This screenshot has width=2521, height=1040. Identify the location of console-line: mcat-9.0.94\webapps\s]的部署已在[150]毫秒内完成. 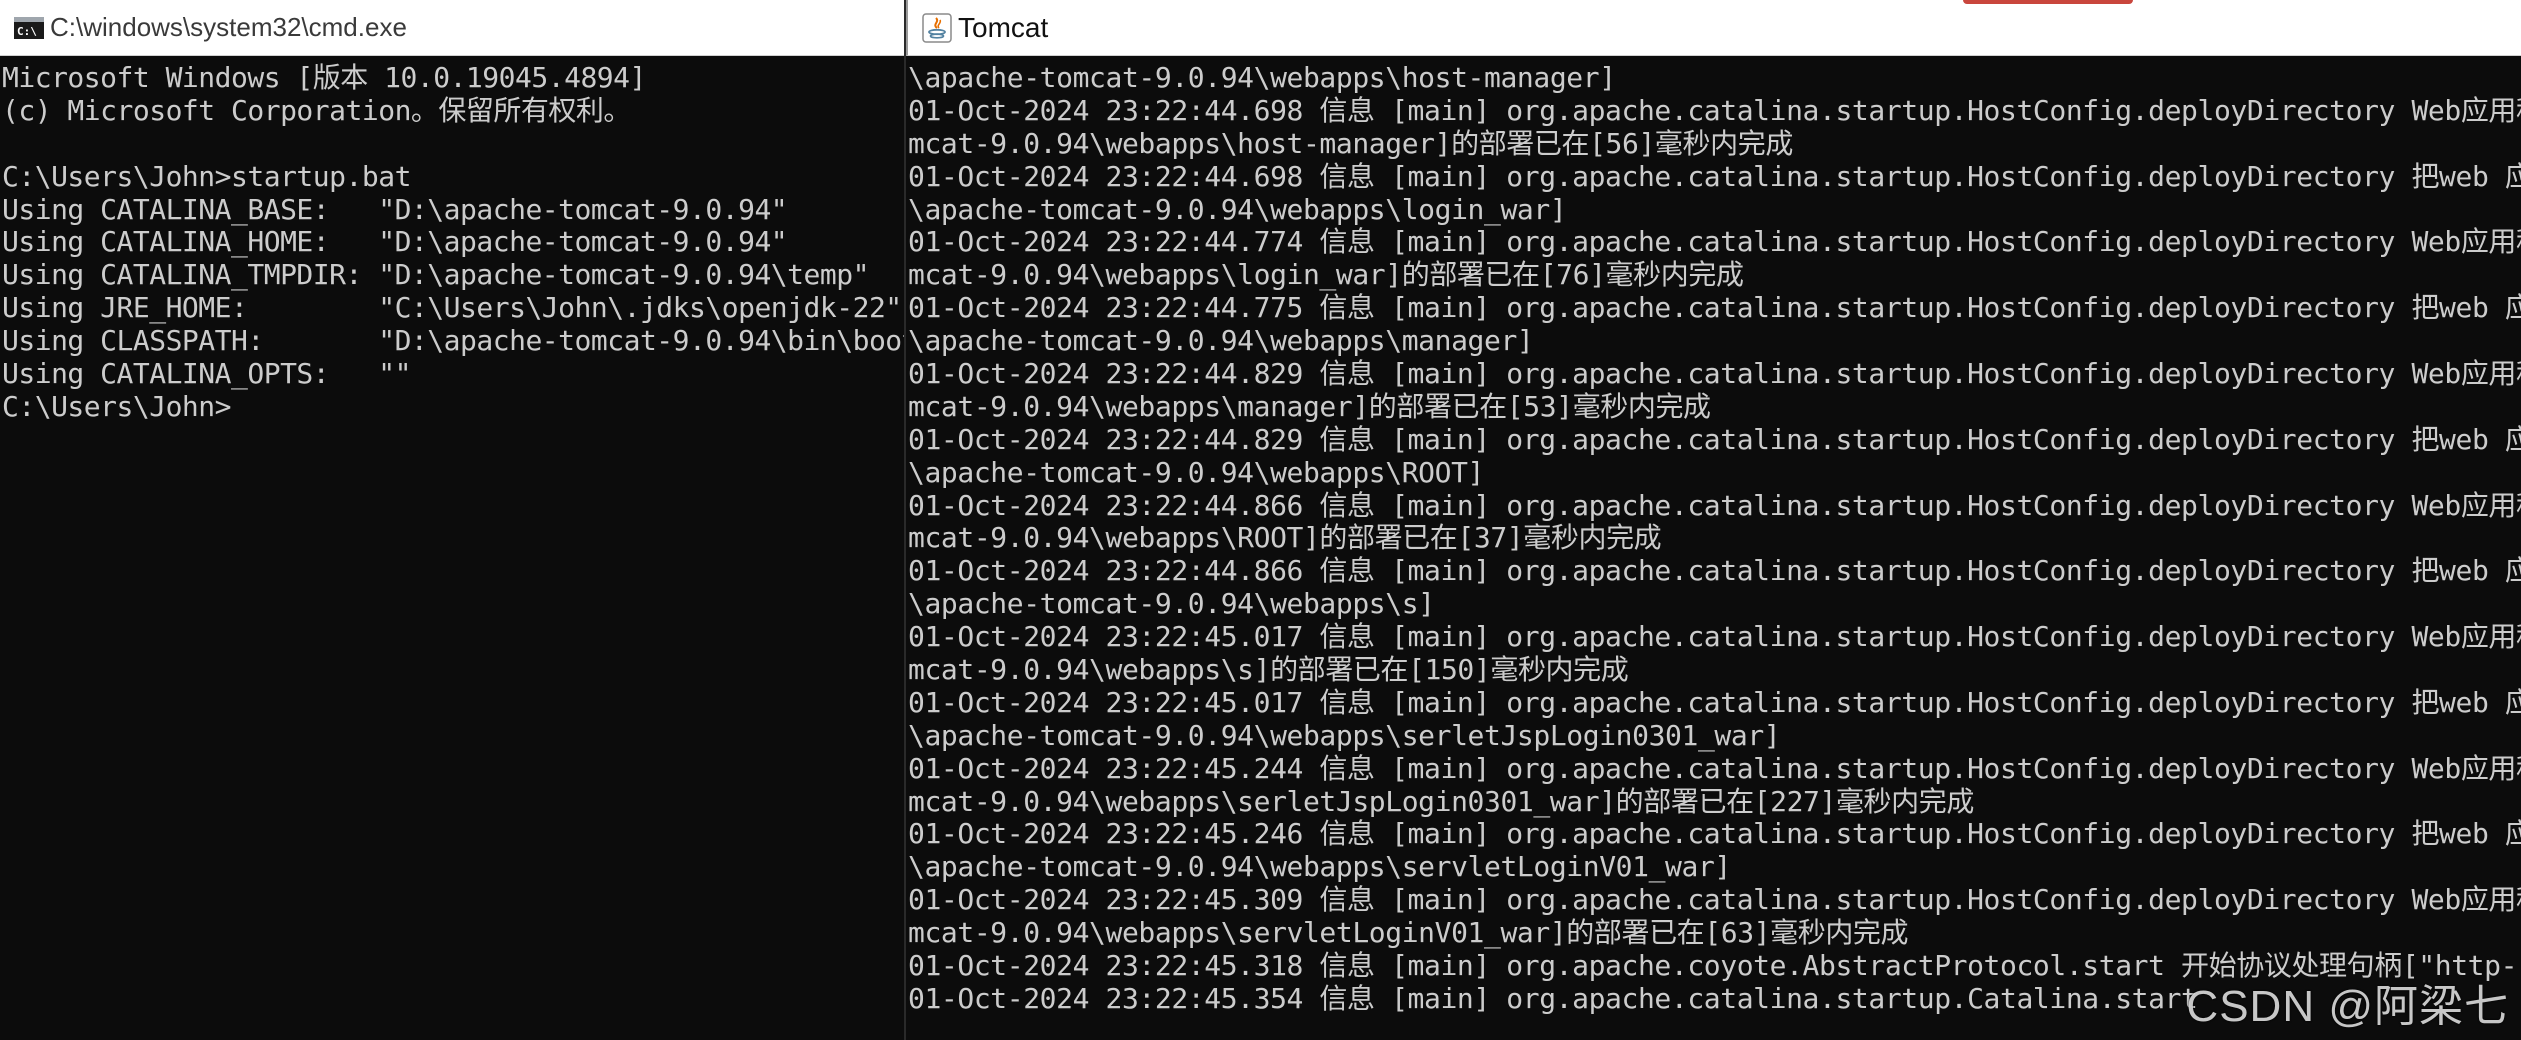
(1268, 670).